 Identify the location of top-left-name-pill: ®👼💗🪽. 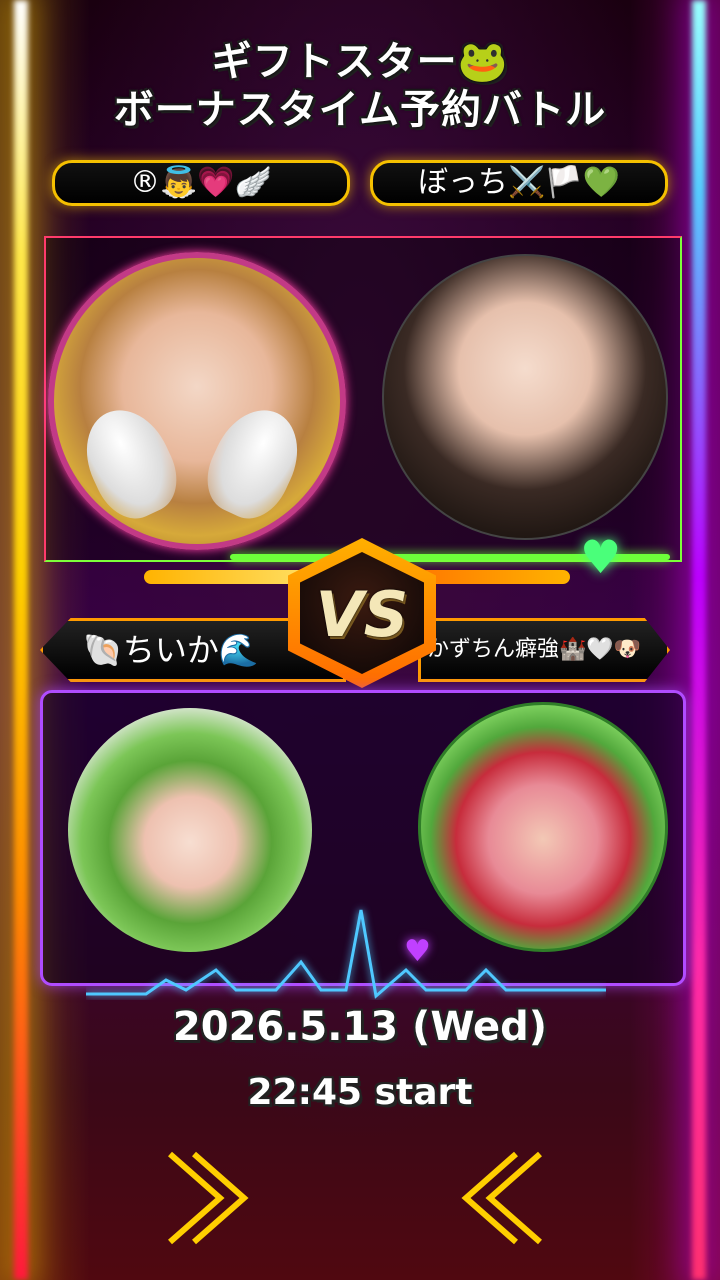
(201, 183).